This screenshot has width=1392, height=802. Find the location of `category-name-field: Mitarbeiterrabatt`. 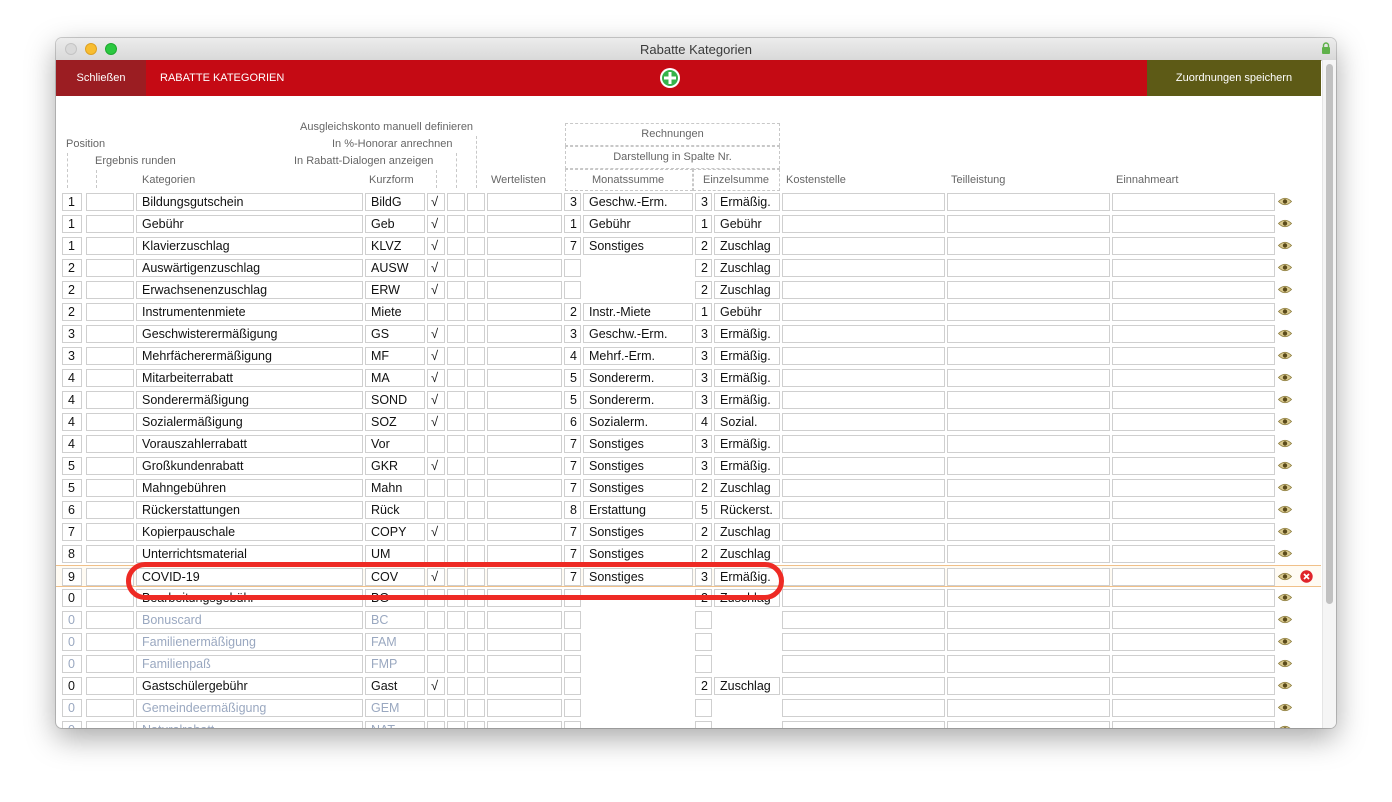

category-name-field: Mitarbeiterrabatt is located at coordinates (249, 378).